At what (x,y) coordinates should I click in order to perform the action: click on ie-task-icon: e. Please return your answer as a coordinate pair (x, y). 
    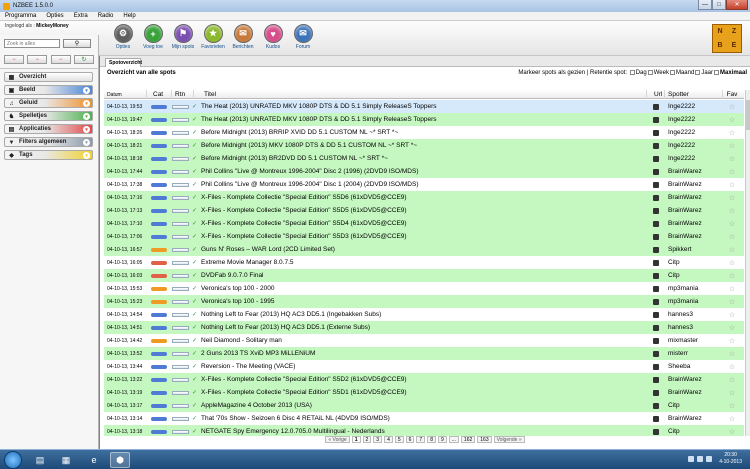
    Looking at the image, I should click on (94, 460).